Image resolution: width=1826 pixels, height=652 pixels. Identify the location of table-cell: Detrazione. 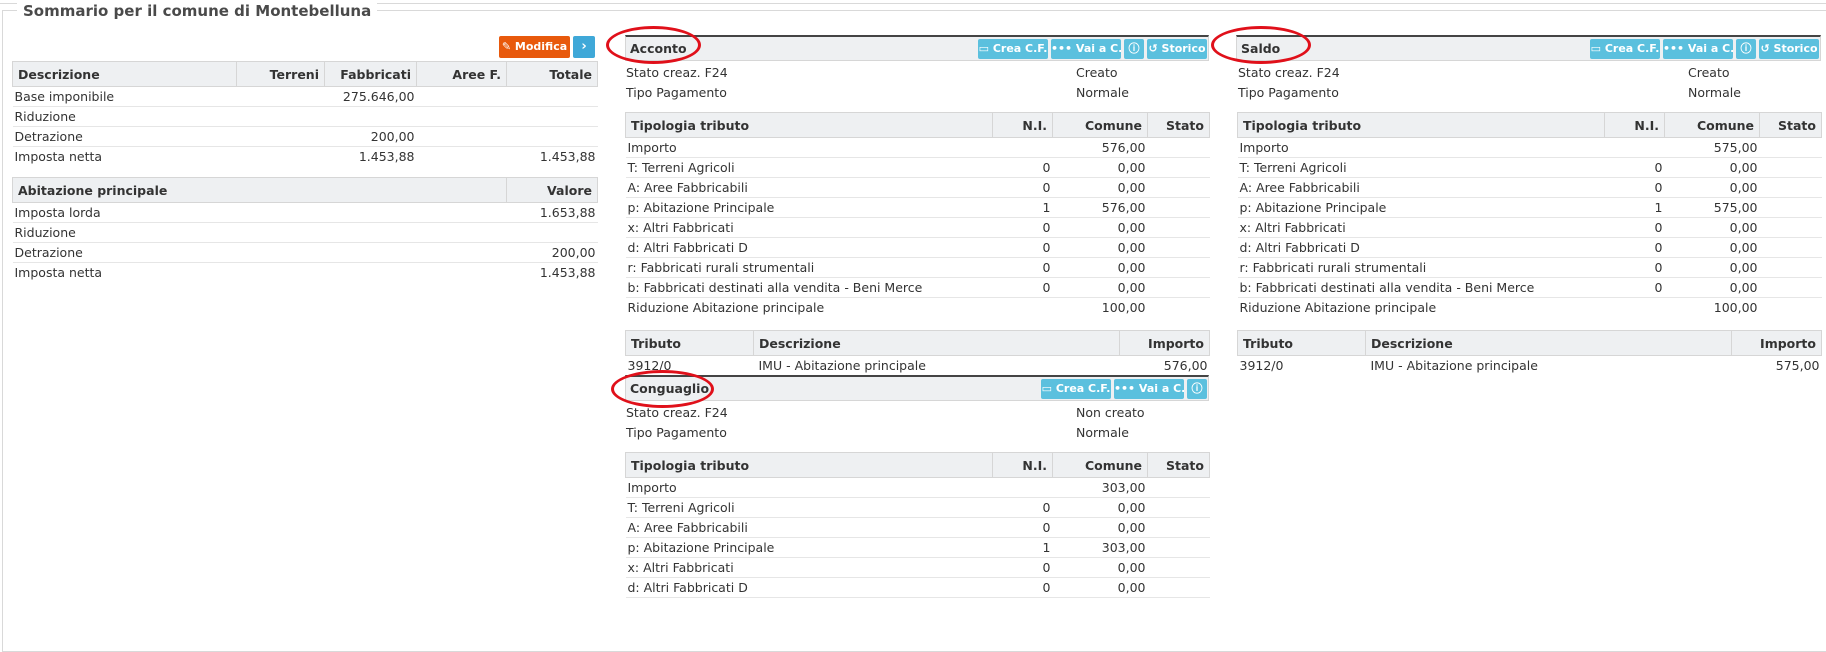
(259, 252).